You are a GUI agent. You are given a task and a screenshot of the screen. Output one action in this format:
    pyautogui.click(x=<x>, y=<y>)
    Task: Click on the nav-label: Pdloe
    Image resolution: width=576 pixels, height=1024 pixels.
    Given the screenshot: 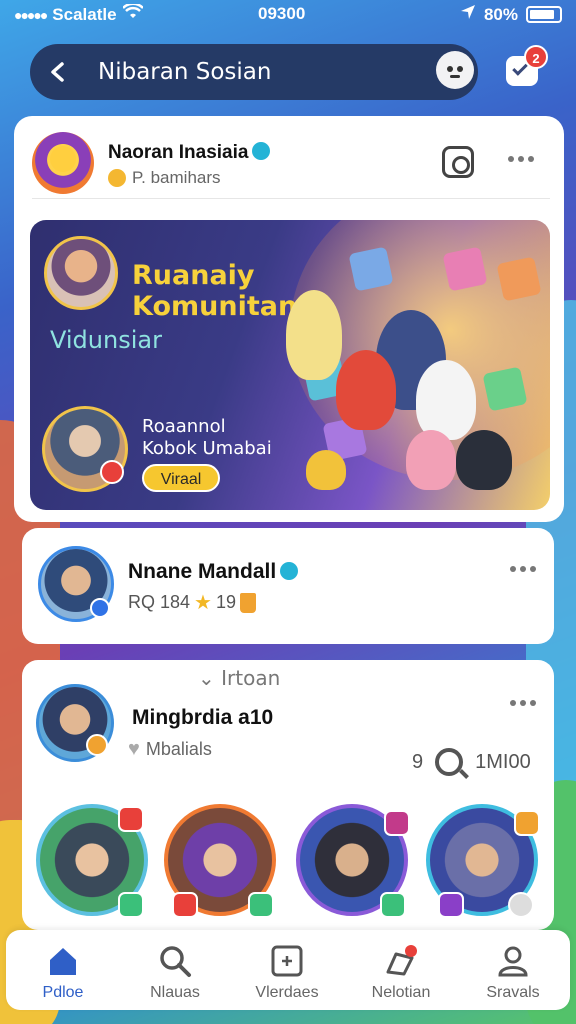 What is the action you would take?
    pyautogui.click(x=63, y=992)
    